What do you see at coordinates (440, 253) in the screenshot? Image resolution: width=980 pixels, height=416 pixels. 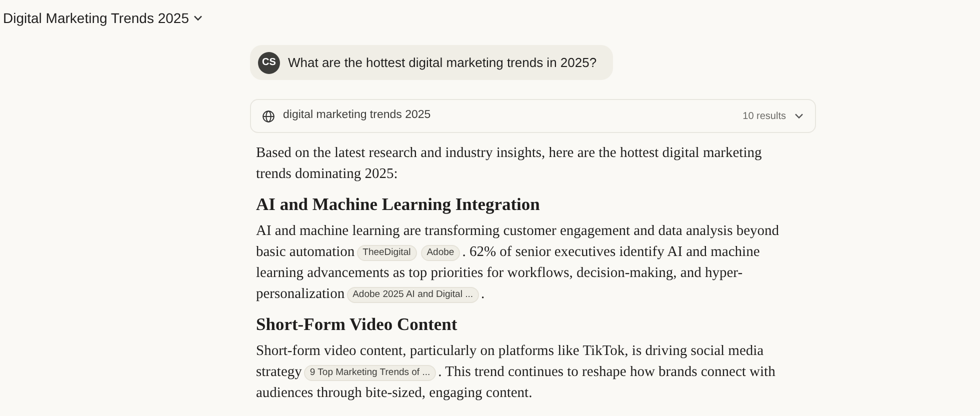 I see `citation-chip: Adobe` at bounding box center [440, 253].